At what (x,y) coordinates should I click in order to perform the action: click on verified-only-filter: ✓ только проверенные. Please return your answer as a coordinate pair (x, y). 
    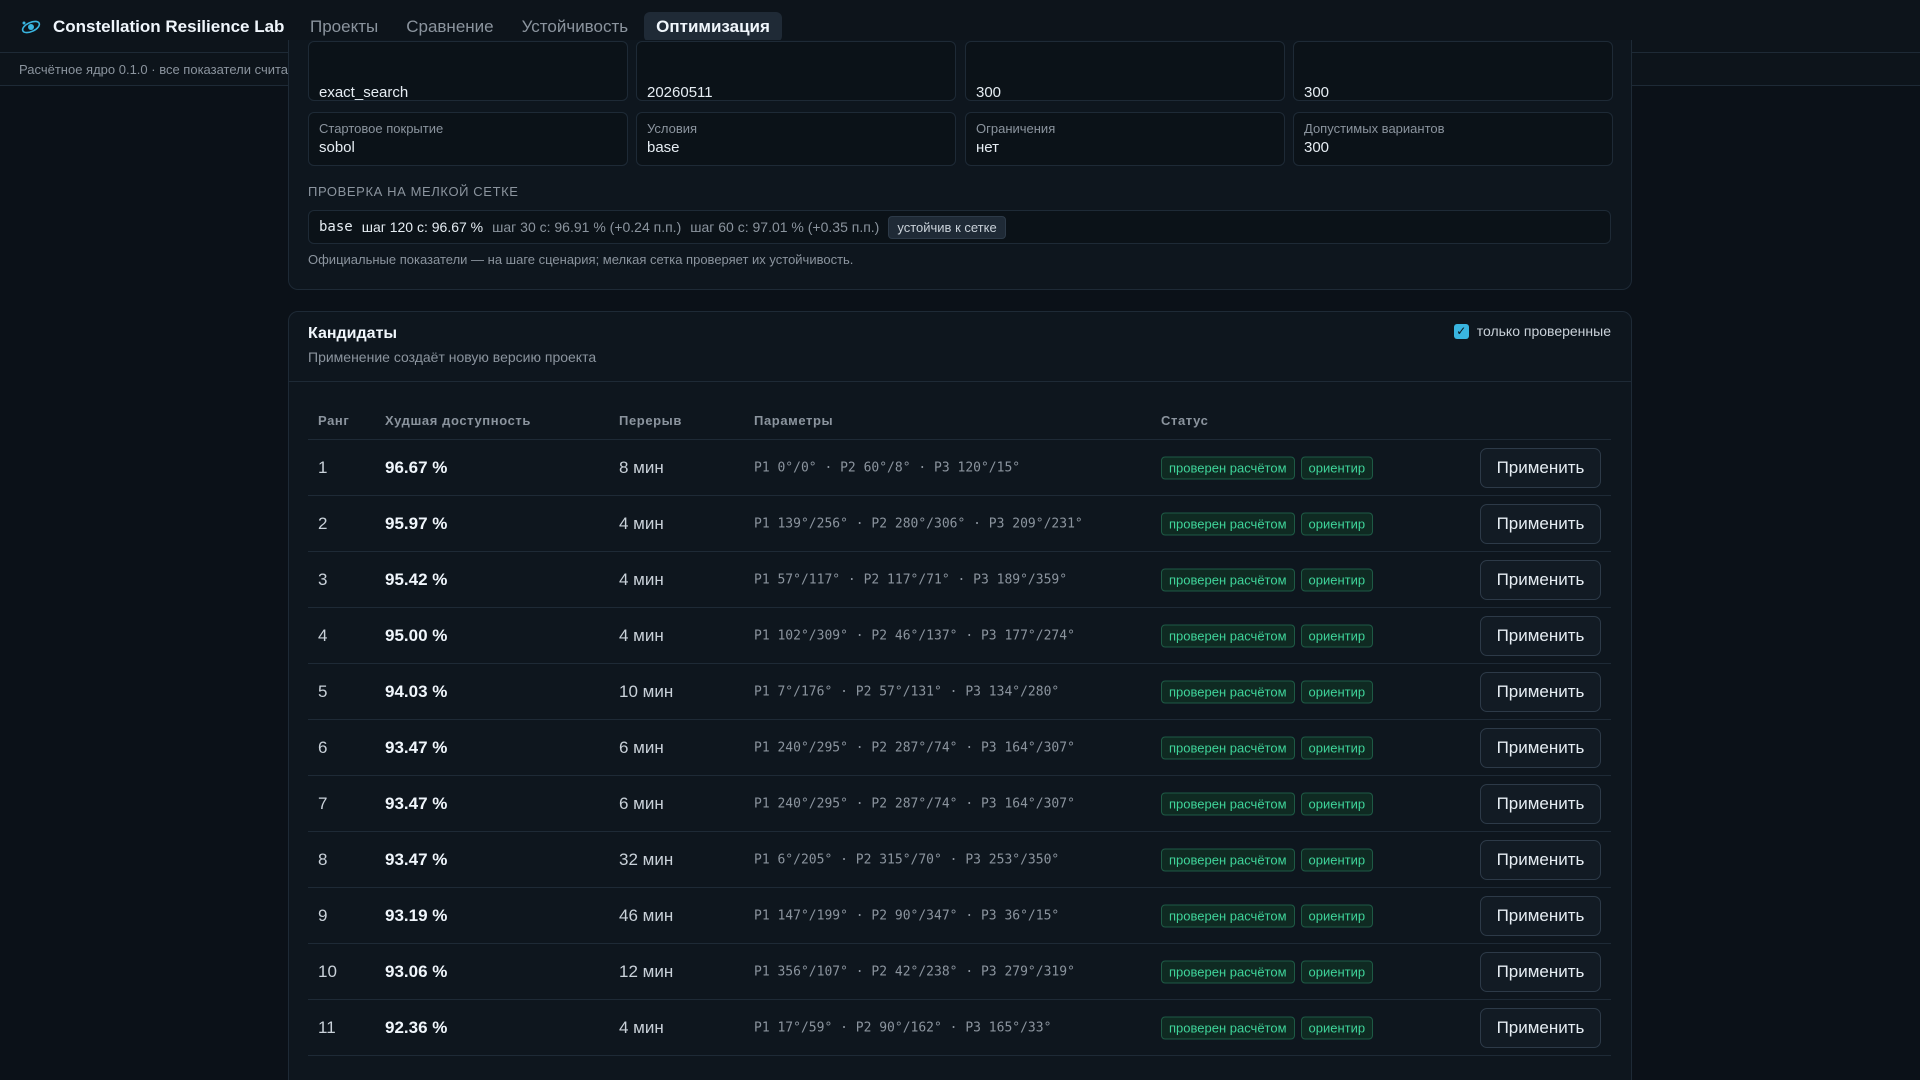
    Looking at the image, I should click on (1532, 331).